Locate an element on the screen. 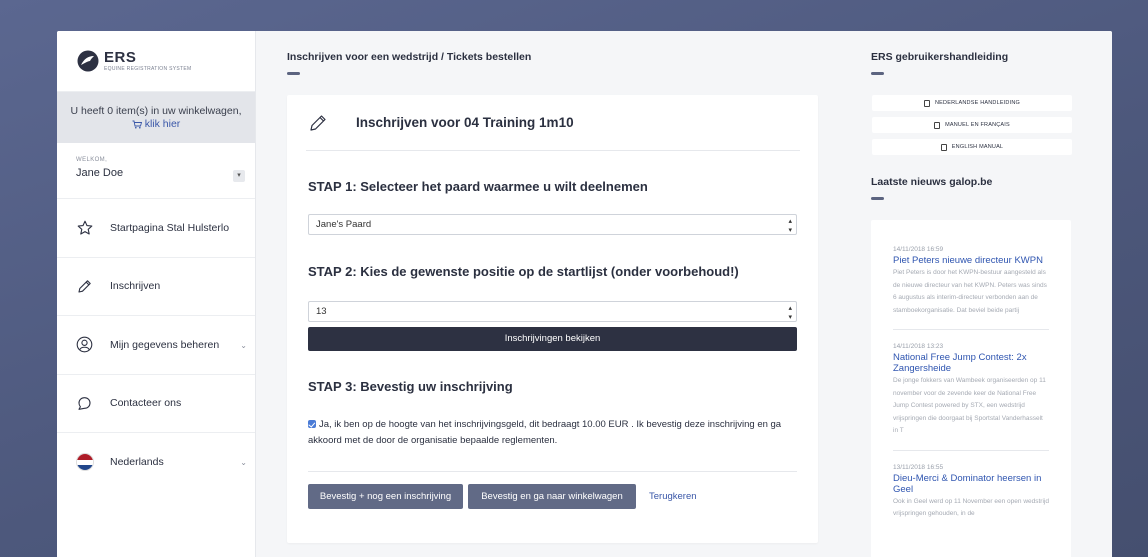 The width and height of the screenshot is (1148, 557). welcome-label: WELKOM, is located at coordinates (92, 160).